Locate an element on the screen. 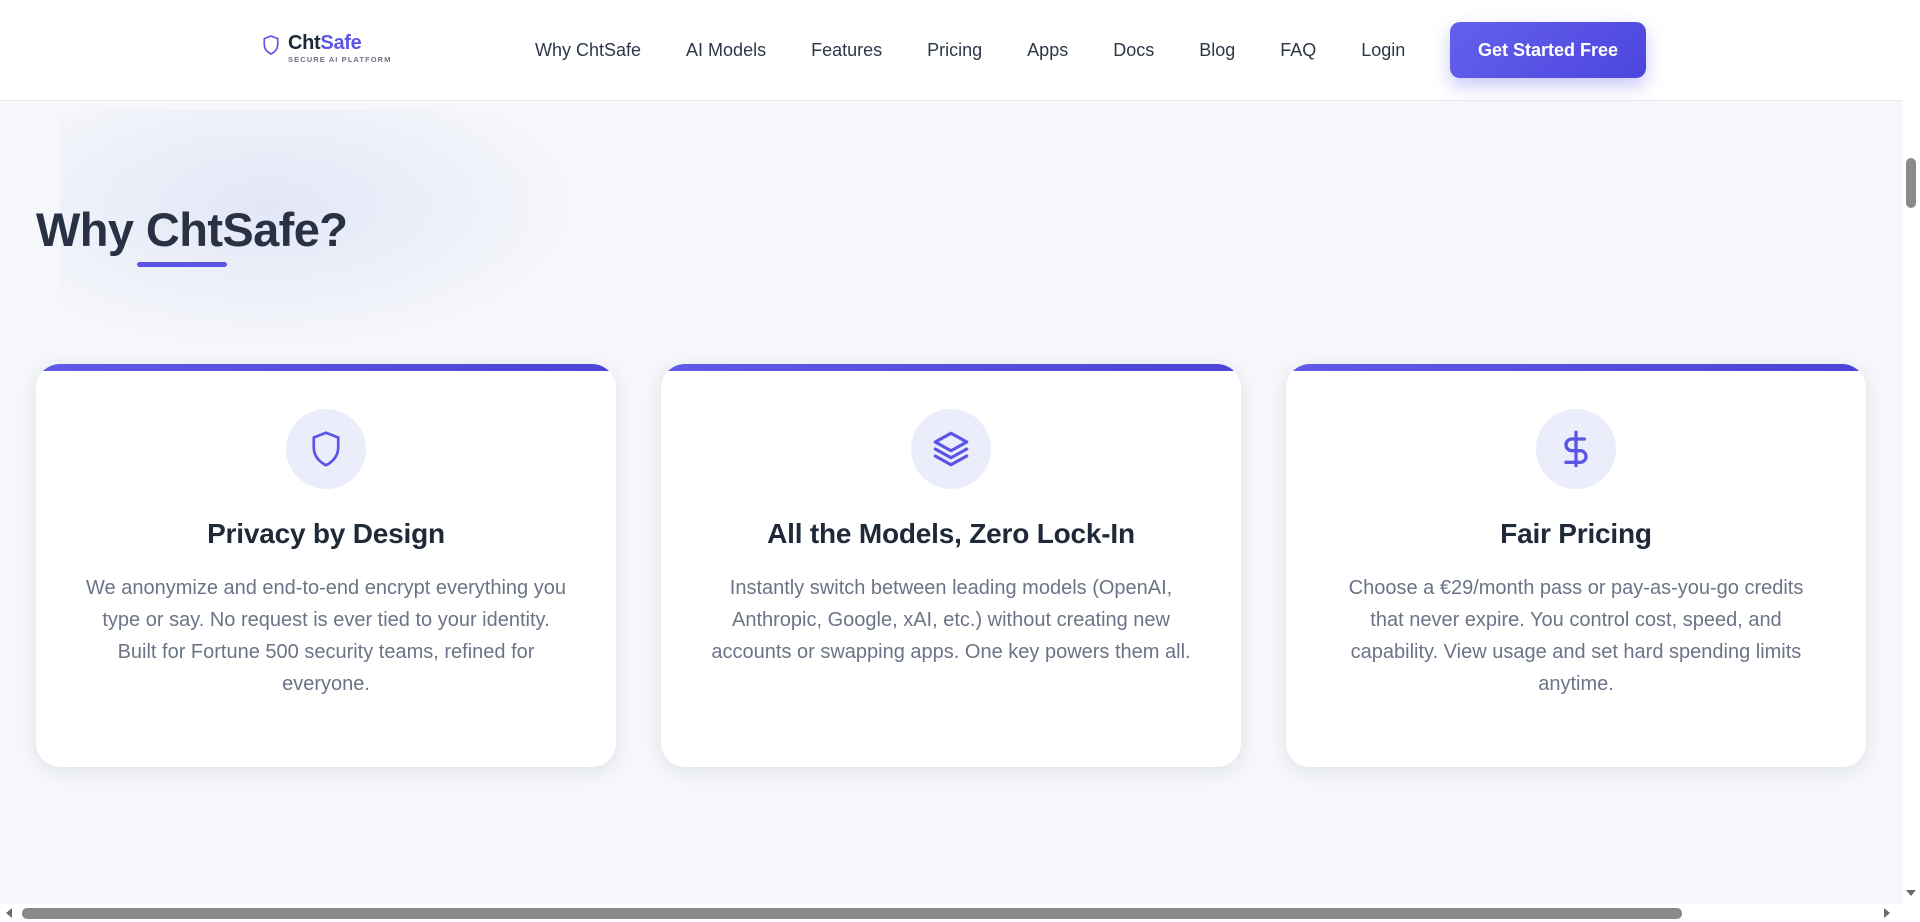  logo: ChtSafe SECURE AI PLATFORM is located at coordinates (327, 48).